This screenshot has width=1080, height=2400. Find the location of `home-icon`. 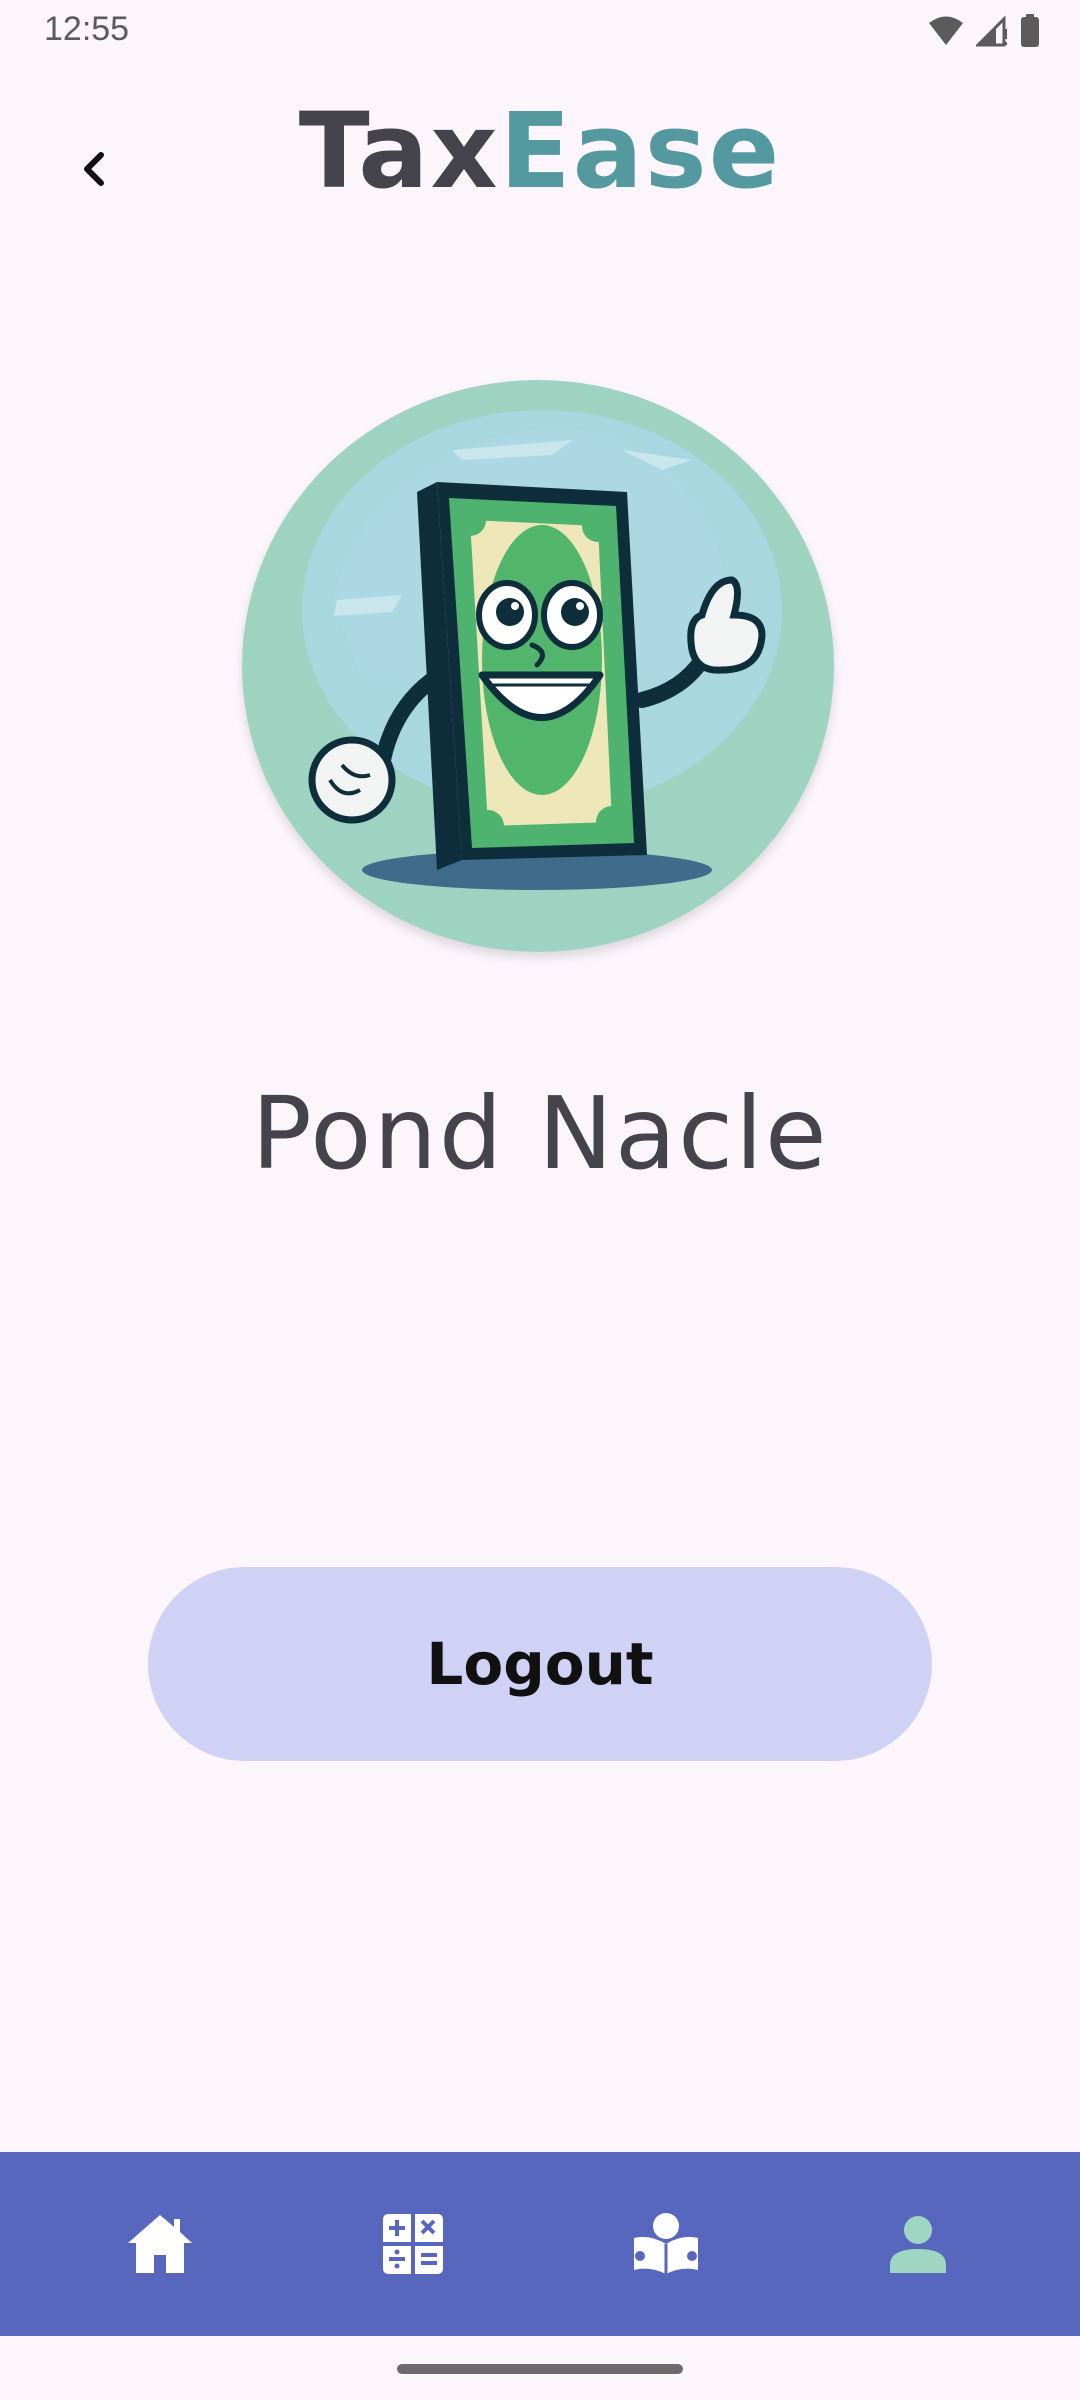

home-icon is located at coordinates (160, 2244).